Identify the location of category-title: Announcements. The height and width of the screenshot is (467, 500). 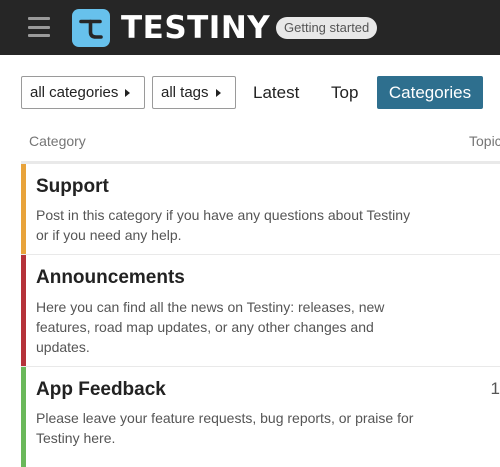
(110, 278).